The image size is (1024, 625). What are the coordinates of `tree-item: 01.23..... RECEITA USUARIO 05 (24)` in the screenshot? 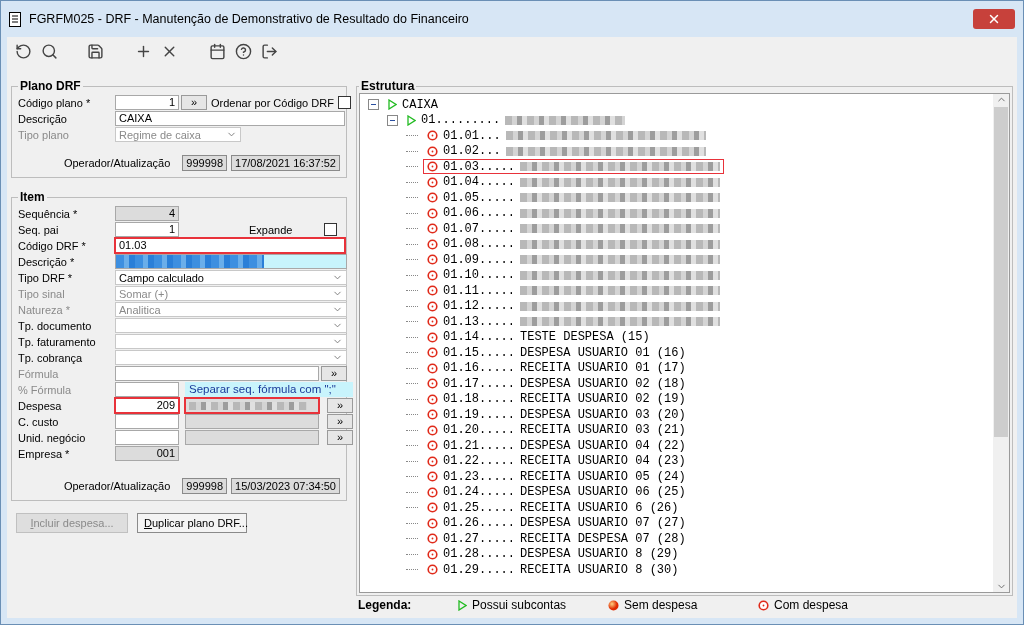 It's located at (556, 477).